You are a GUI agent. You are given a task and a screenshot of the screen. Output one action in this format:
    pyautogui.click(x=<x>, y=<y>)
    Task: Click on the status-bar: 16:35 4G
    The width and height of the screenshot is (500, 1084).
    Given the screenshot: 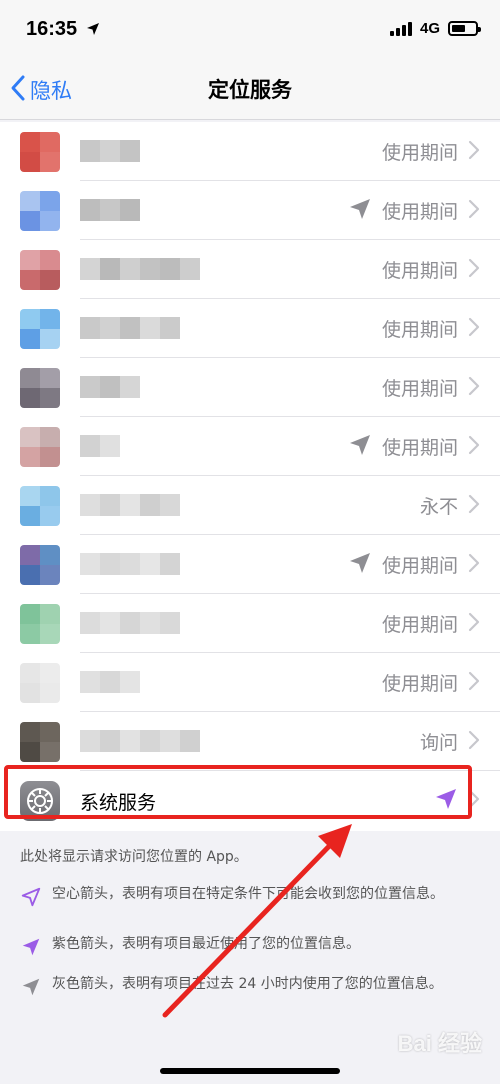 What is the action you would take?
    pyautogui.click(x=250, y=30)
    